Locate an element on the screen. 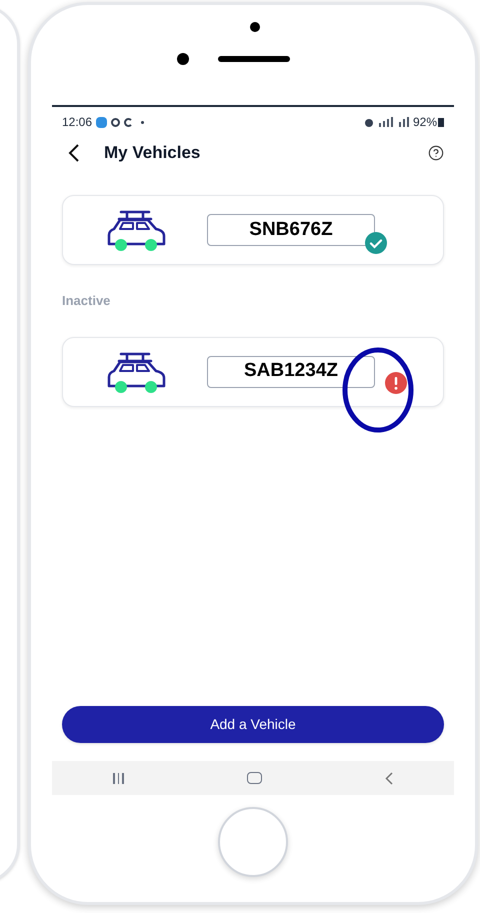 The width and height of the screenshot is (480, 913). battery-icon is located at coordinates (441, 122).